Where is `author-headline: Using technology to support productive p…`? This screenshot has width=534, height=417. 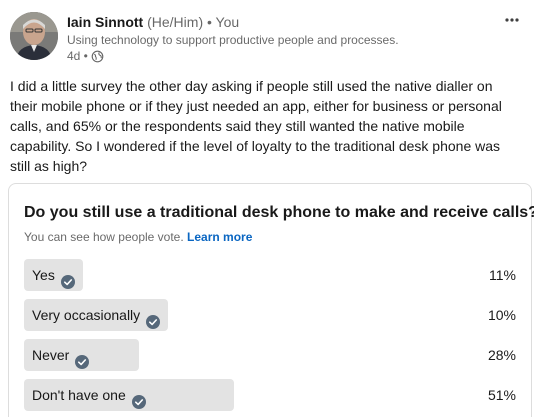
author-headline: Using technology to support productive p… is located at coordinates (233, 40).